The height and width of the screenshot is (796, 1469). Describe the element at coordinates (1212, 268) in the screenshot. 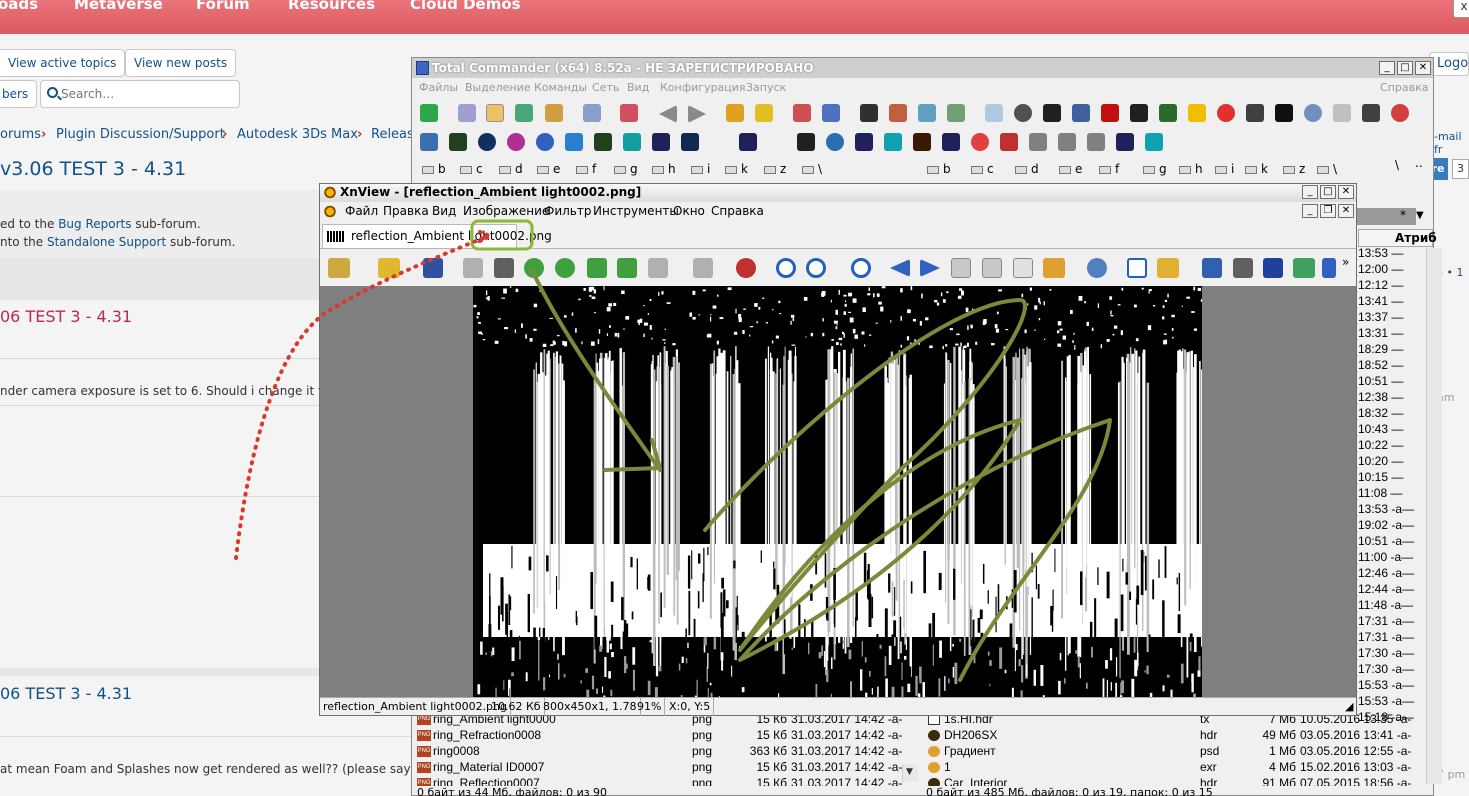

I see `binoculars-icon` at that location.